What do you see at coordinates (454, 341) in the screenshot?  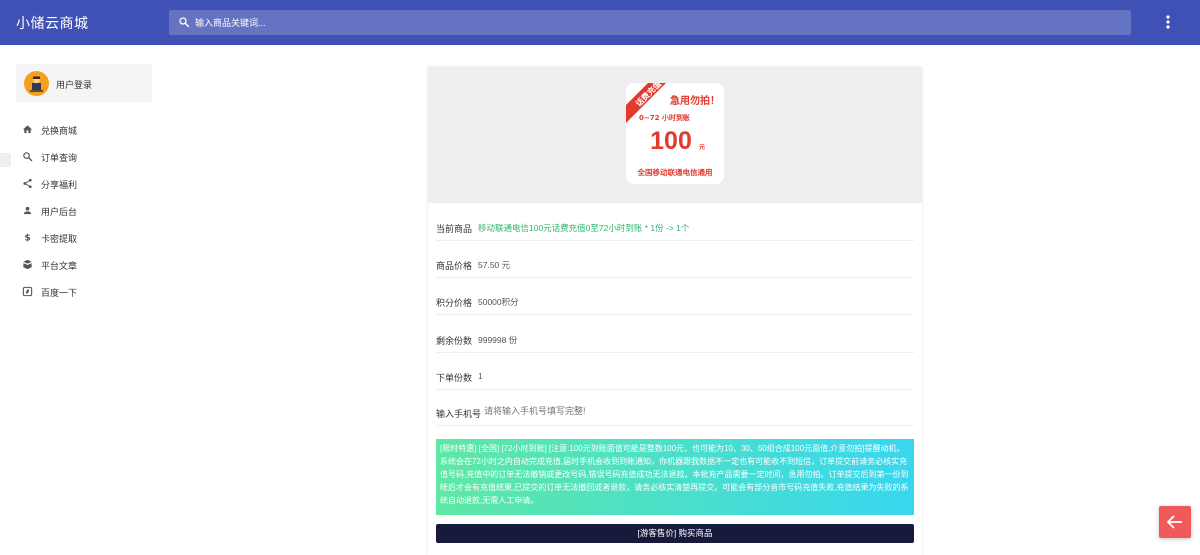 I see `field-label: 剩余份数` at bounding box center [454, 341].